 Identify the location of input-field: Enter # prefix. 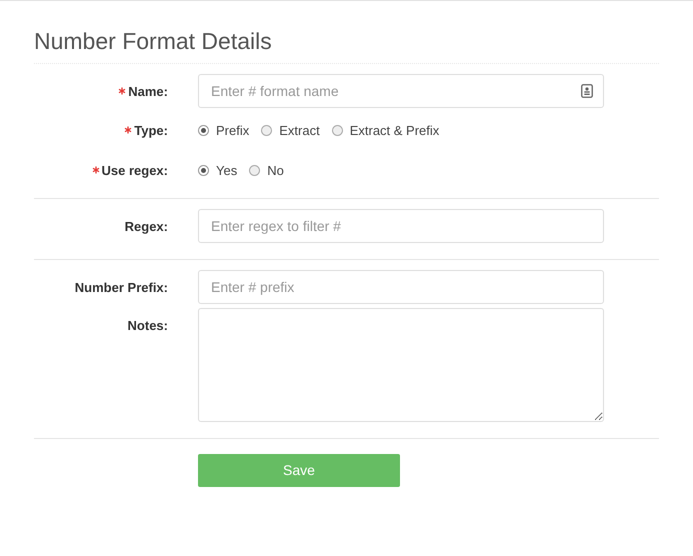
(401, 287).